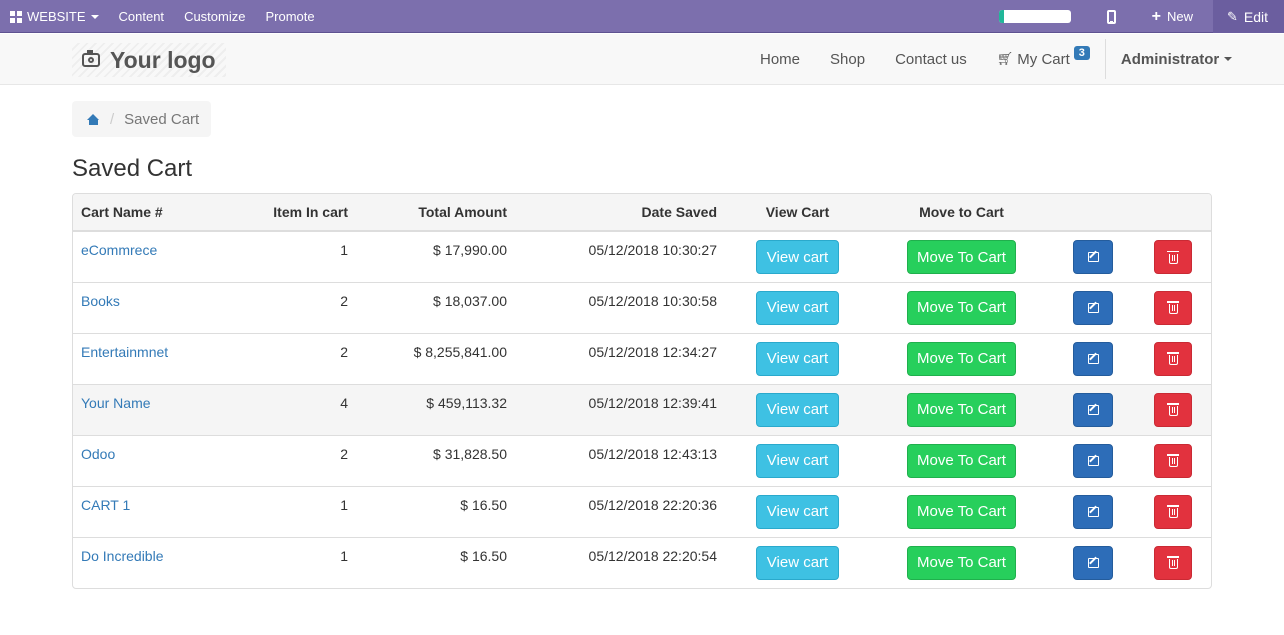  I want to click on total-amount-cell: $ 18,037.00, so click(435, 307).